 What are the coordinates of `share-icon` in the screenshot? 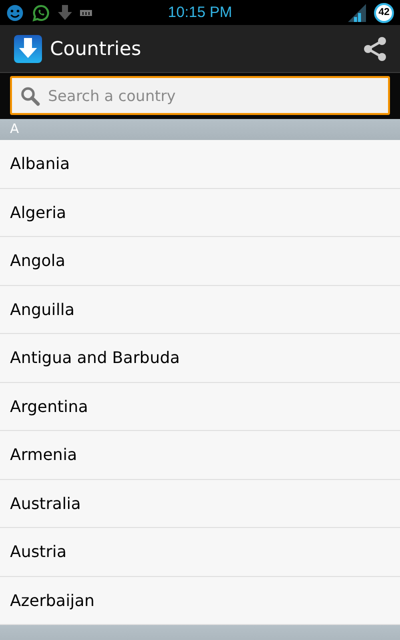 It's located at (375, 49).